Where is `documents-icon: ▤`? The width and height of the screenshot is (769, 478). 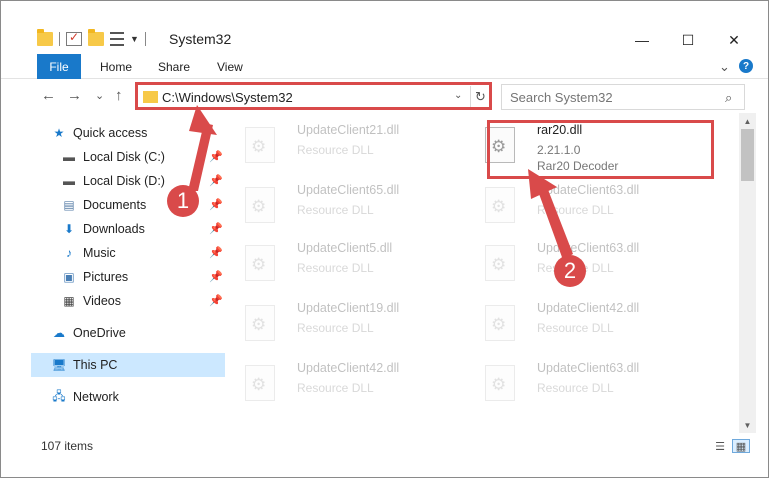
documents-icon: ▤ is located at coordinates (69, 205).